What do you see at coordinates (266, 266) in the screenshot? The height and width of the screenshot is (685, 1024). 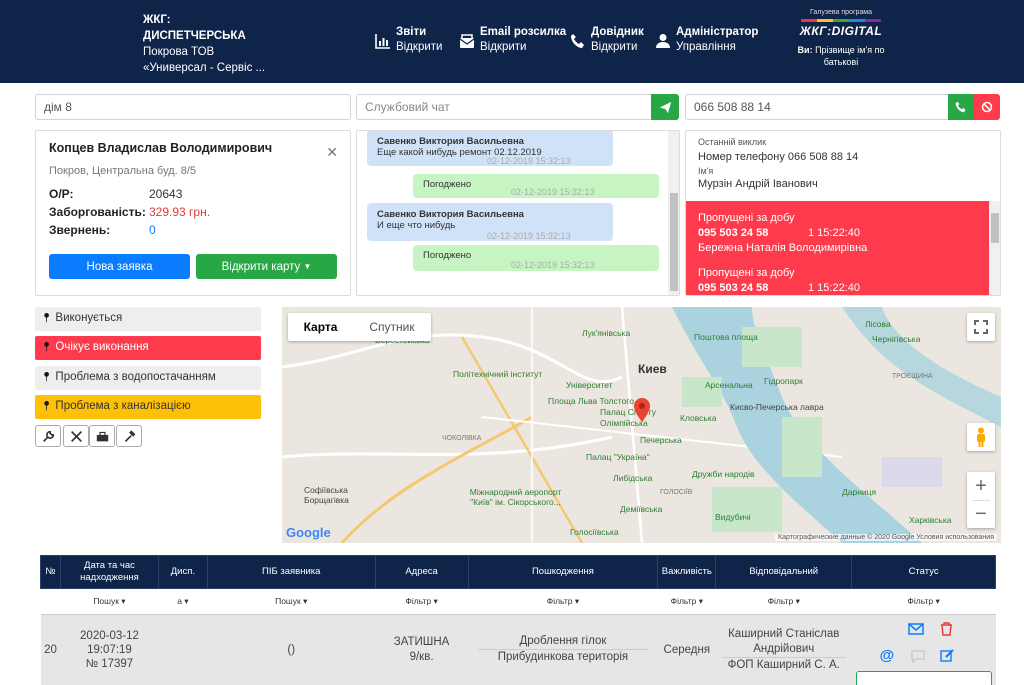 I see `open-card-button: Відкрити карту ▼` at bounding box center [266, 266].